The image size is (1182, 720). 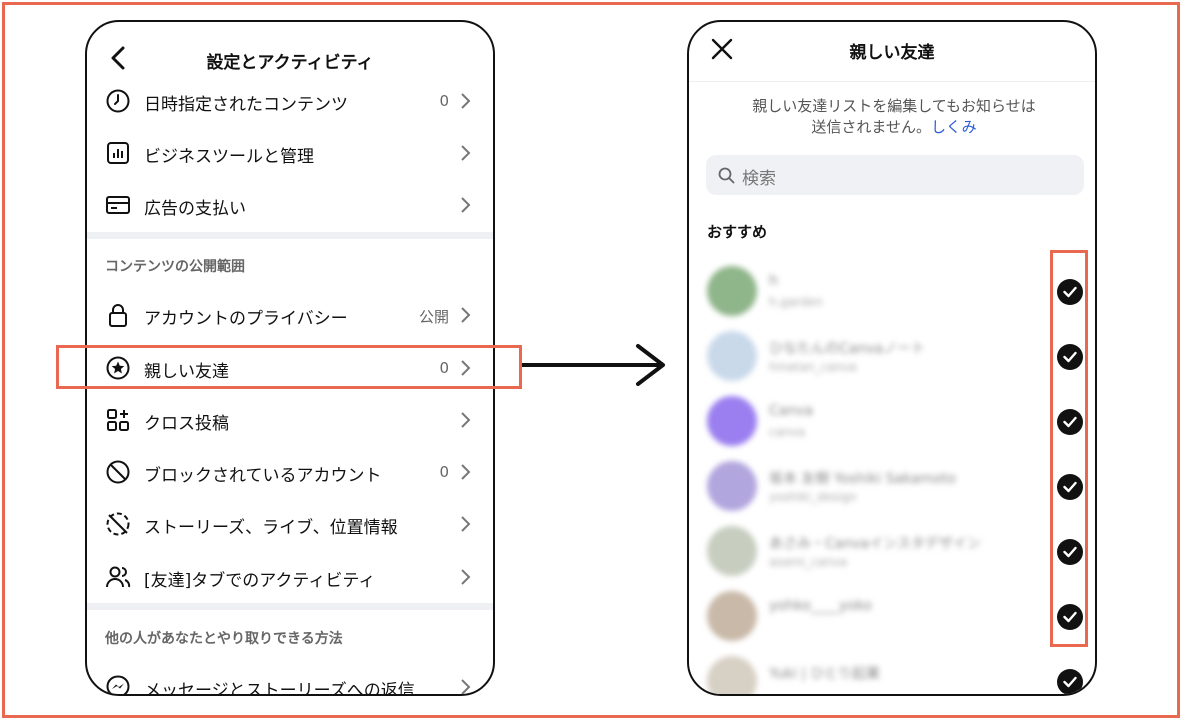 What do you see at coordinates (892, 421) in the screenshot?
I see `friend-row: Canva canva` at bounding box center [892, 421].